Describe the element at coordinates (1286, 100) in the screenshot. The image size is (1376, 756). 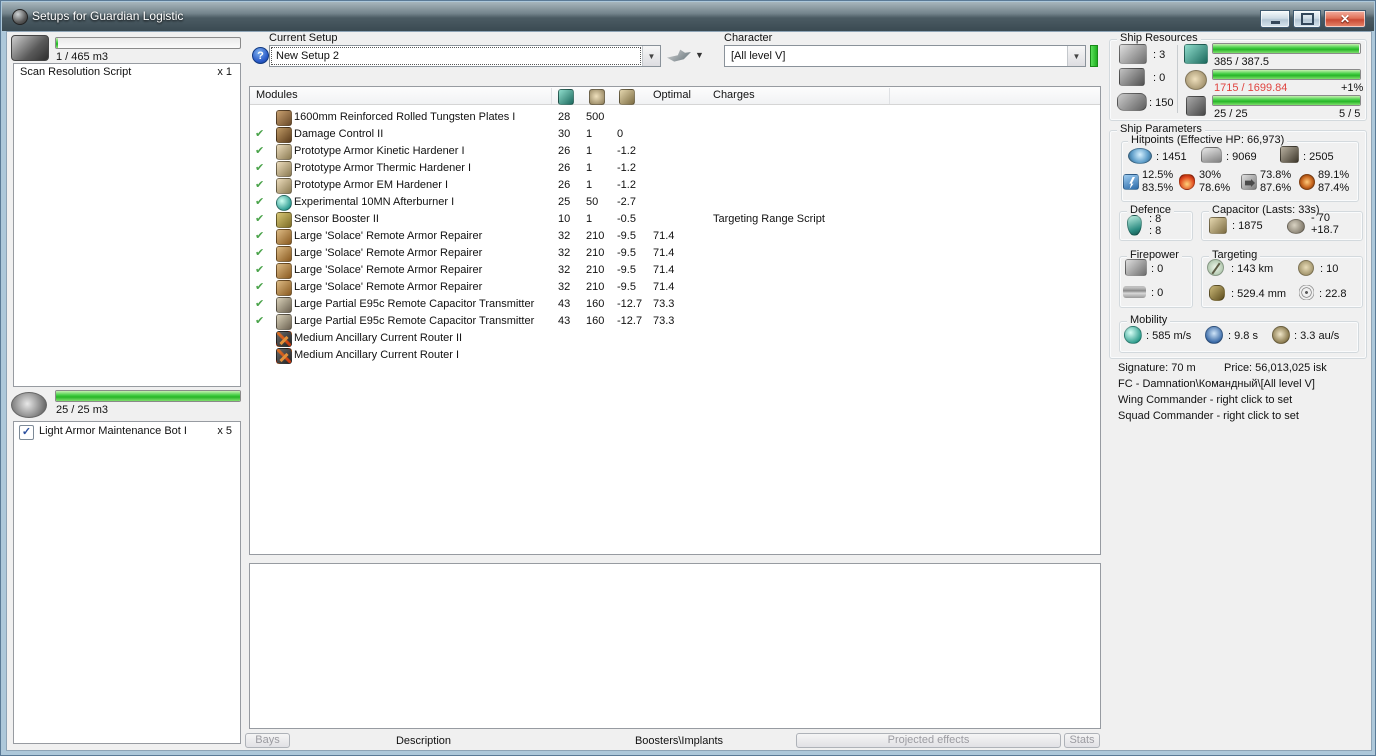
I see `dronebay-bar` at that location.